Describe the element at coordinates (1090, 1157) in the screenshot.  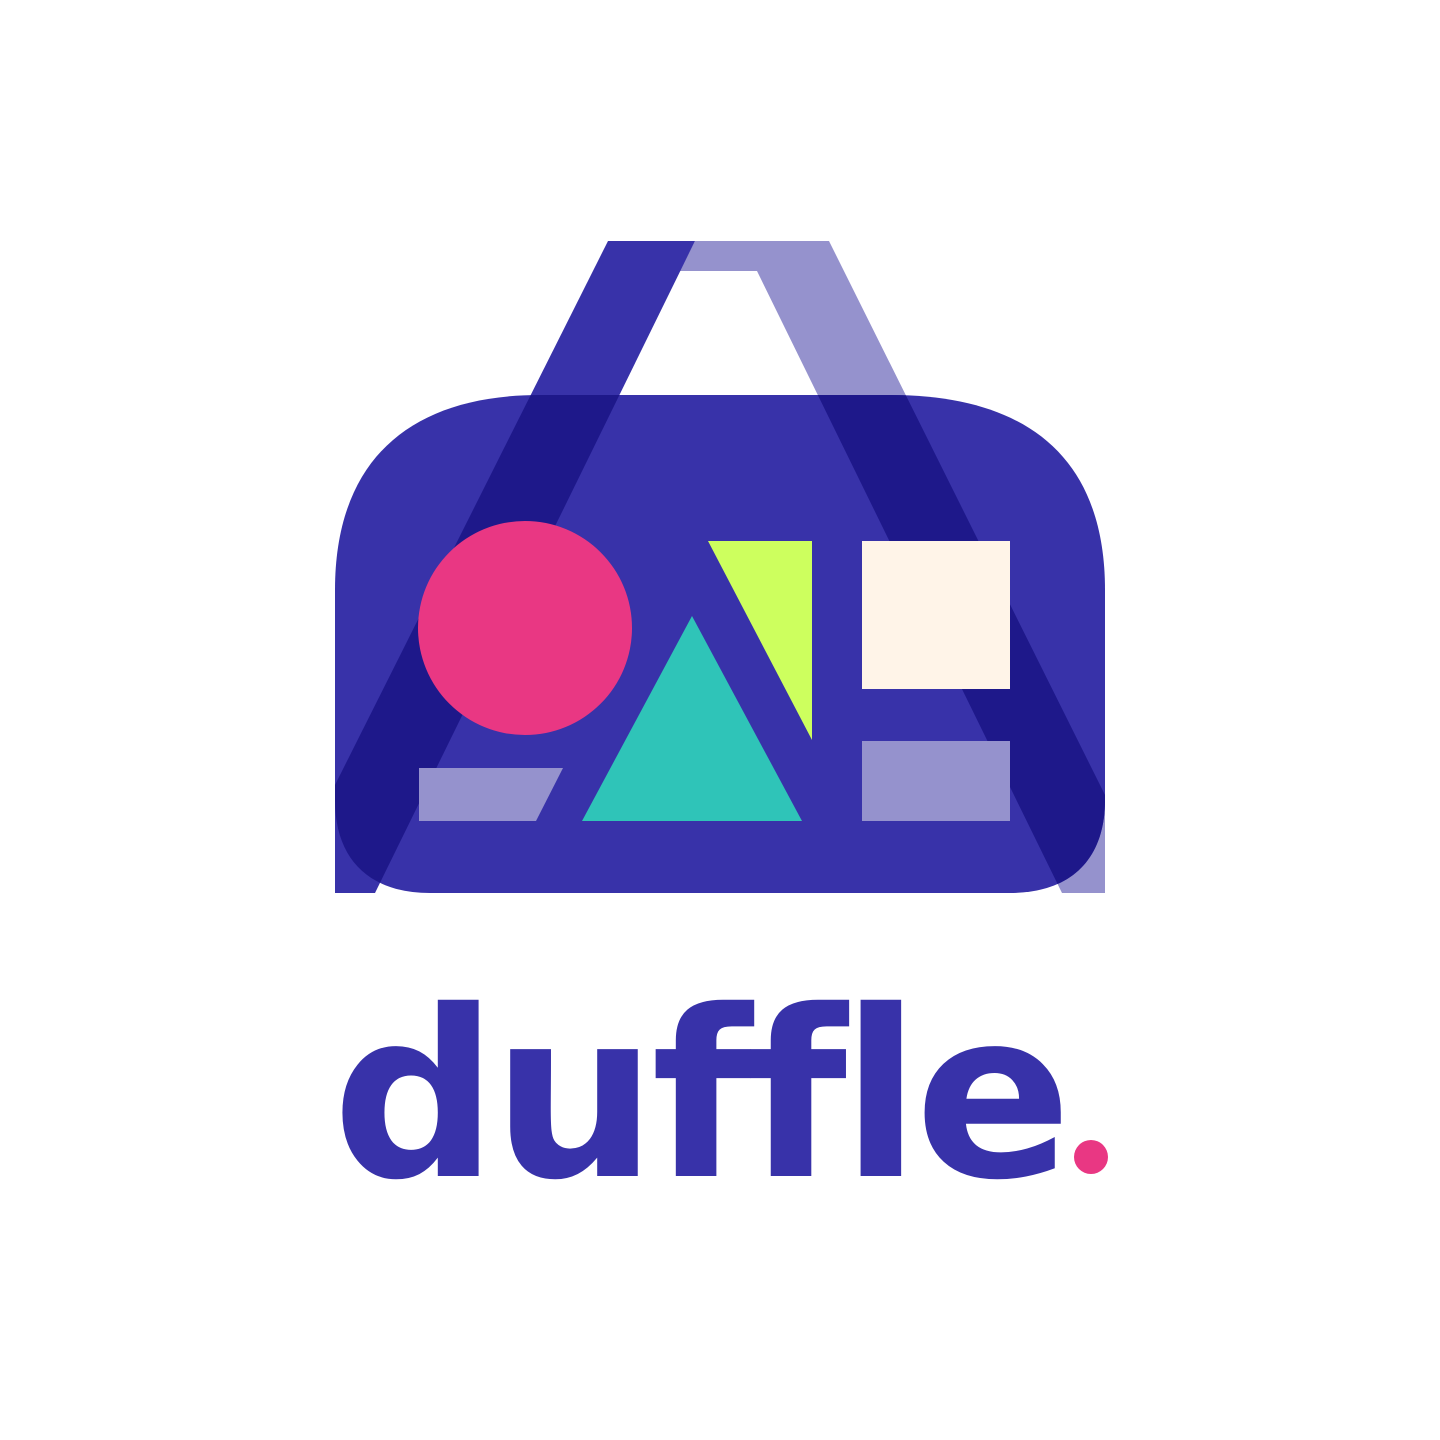
I see `brand-dot` at that location.